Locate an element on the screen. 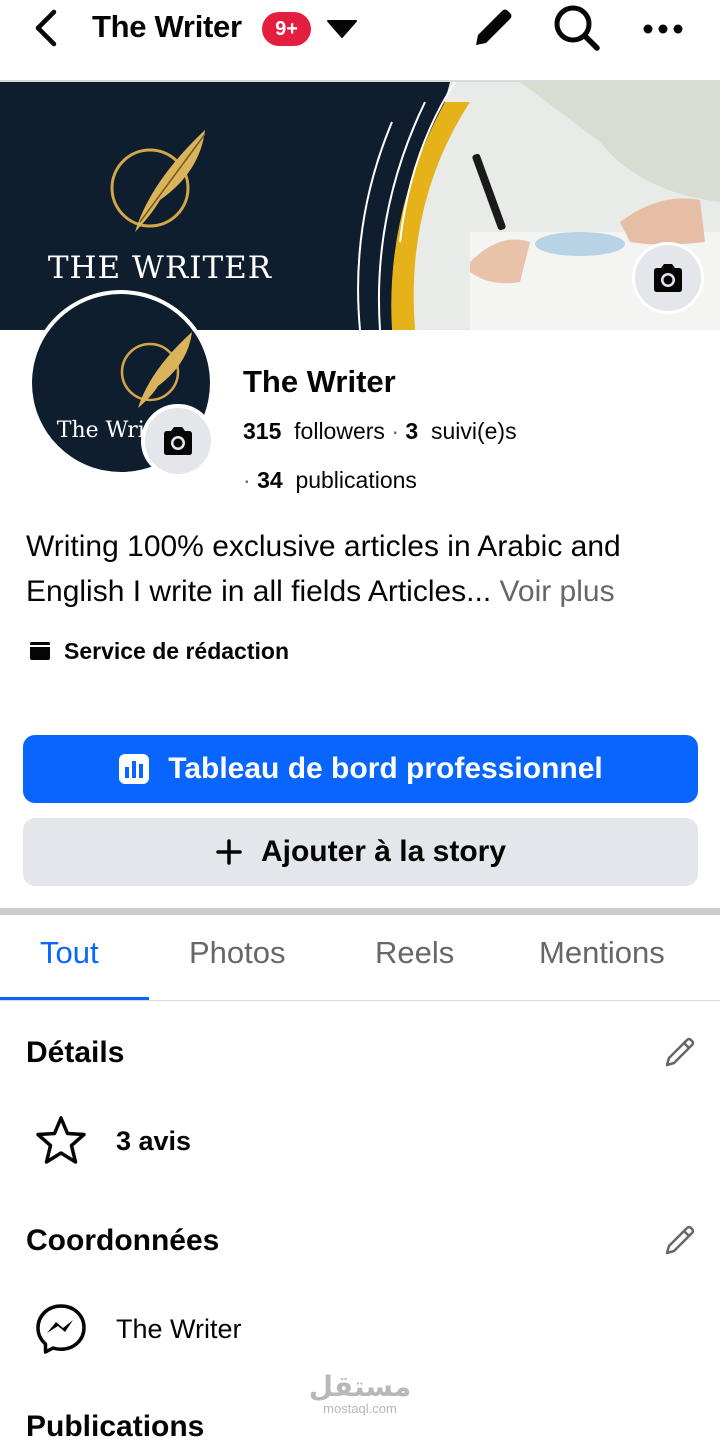 This screenshot has width=720, height=1442. following-label: suivi(e)s is located at coordinates (474, 431).